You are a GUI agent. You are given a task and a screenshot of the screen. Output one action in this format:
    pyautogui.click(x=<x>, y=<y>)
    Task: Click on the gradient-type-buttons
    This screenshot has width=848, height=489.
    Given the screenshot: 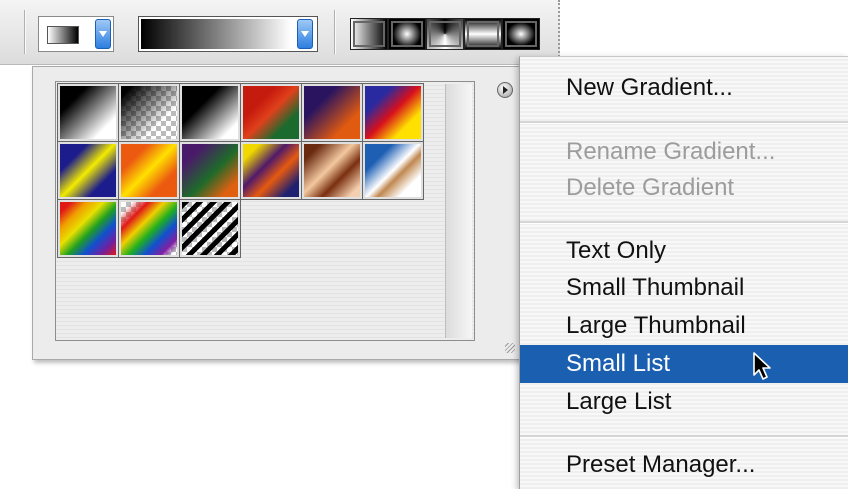 What is the action you would take?
    pyautogui.click(x=445, y=34)
    